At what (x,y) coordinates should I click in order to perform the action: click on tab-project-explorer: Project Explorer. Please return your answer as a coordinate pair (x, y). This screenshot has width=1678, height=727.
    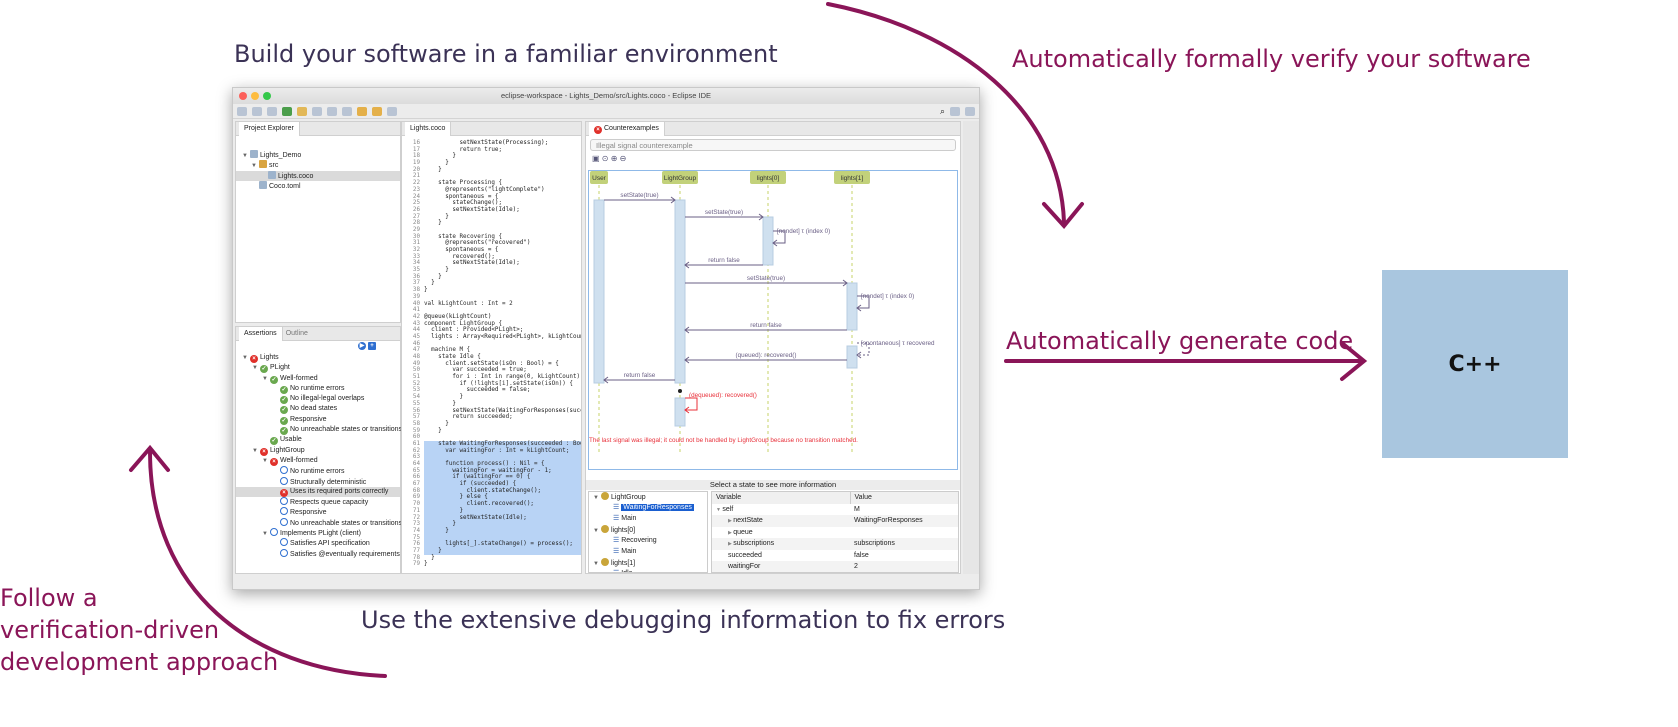
    Looking at the image, I should click on (269, 128).